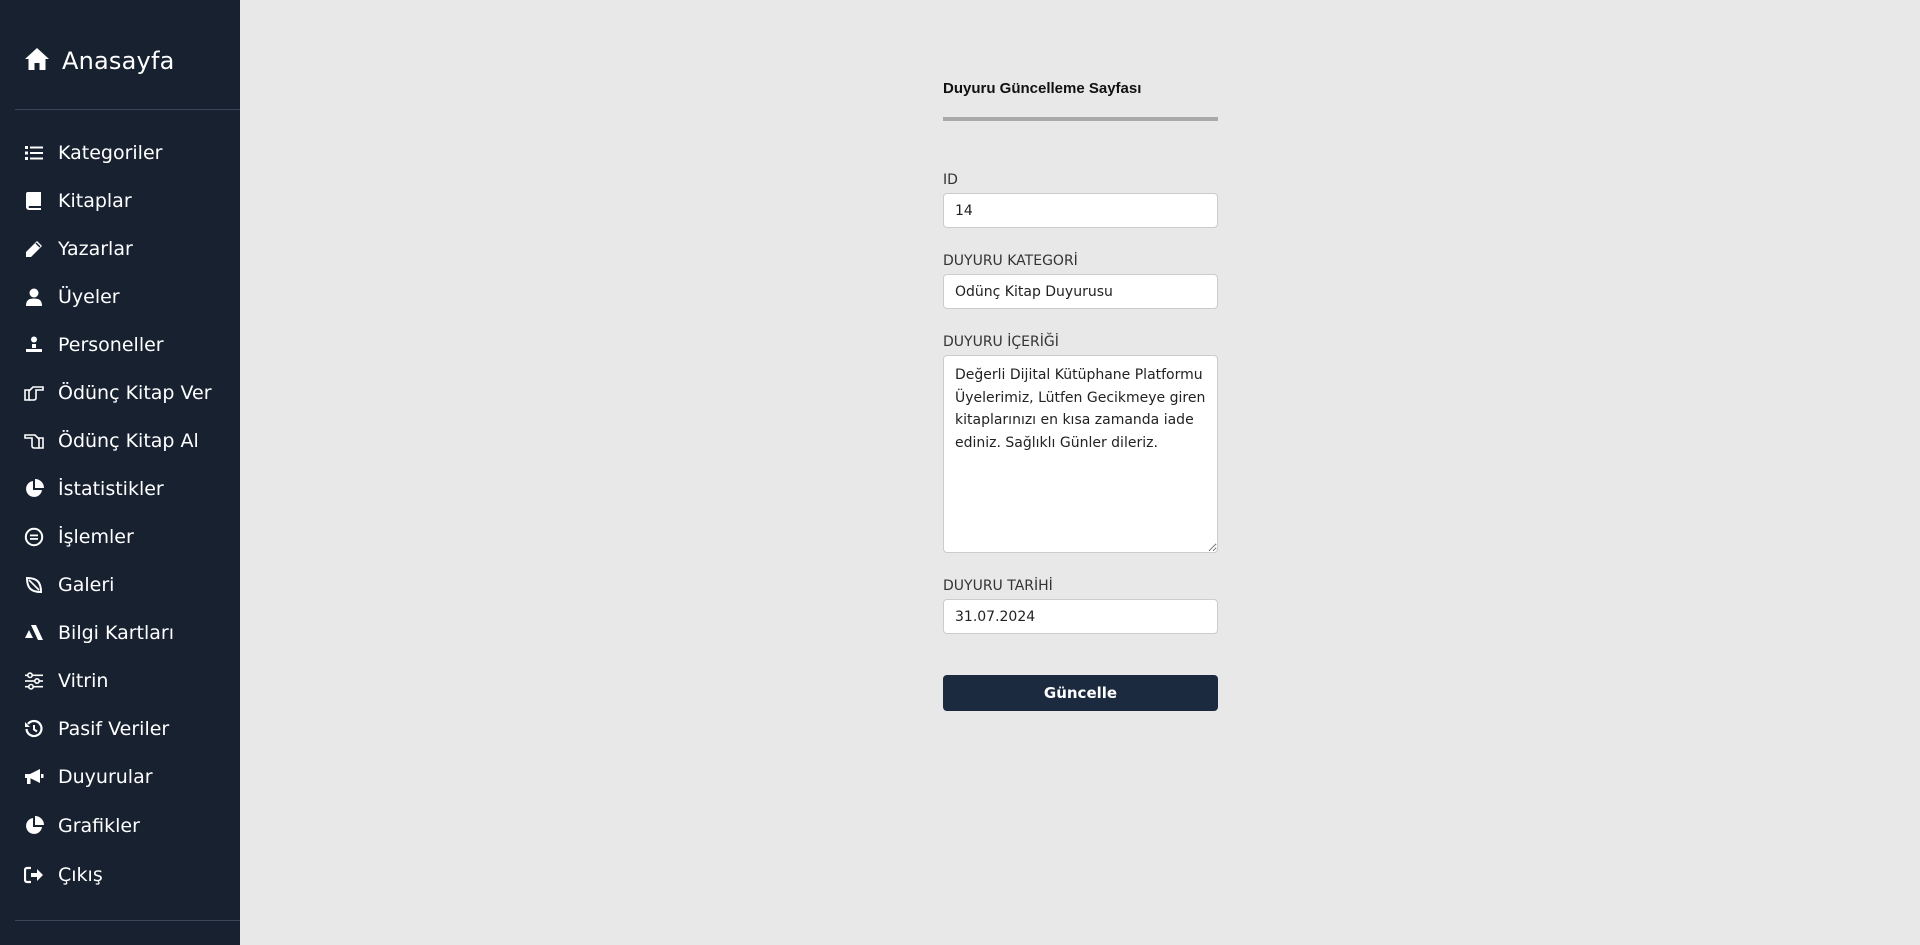 The image size is (1920, 945). Describe the element at coordinates (34, 297) in the screenshot. I see `user-icon` at that location.